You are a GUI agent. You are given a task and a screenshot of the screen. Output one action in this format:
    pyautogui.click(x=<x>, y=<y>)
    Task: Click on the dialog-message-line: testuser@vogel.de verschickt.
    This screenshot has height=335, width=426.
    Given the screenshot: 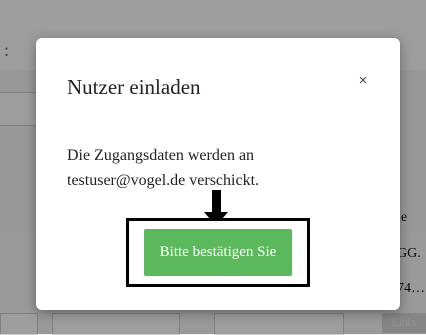 What is the action you would take?
    pyautogui.click(x=163, y=180)
    